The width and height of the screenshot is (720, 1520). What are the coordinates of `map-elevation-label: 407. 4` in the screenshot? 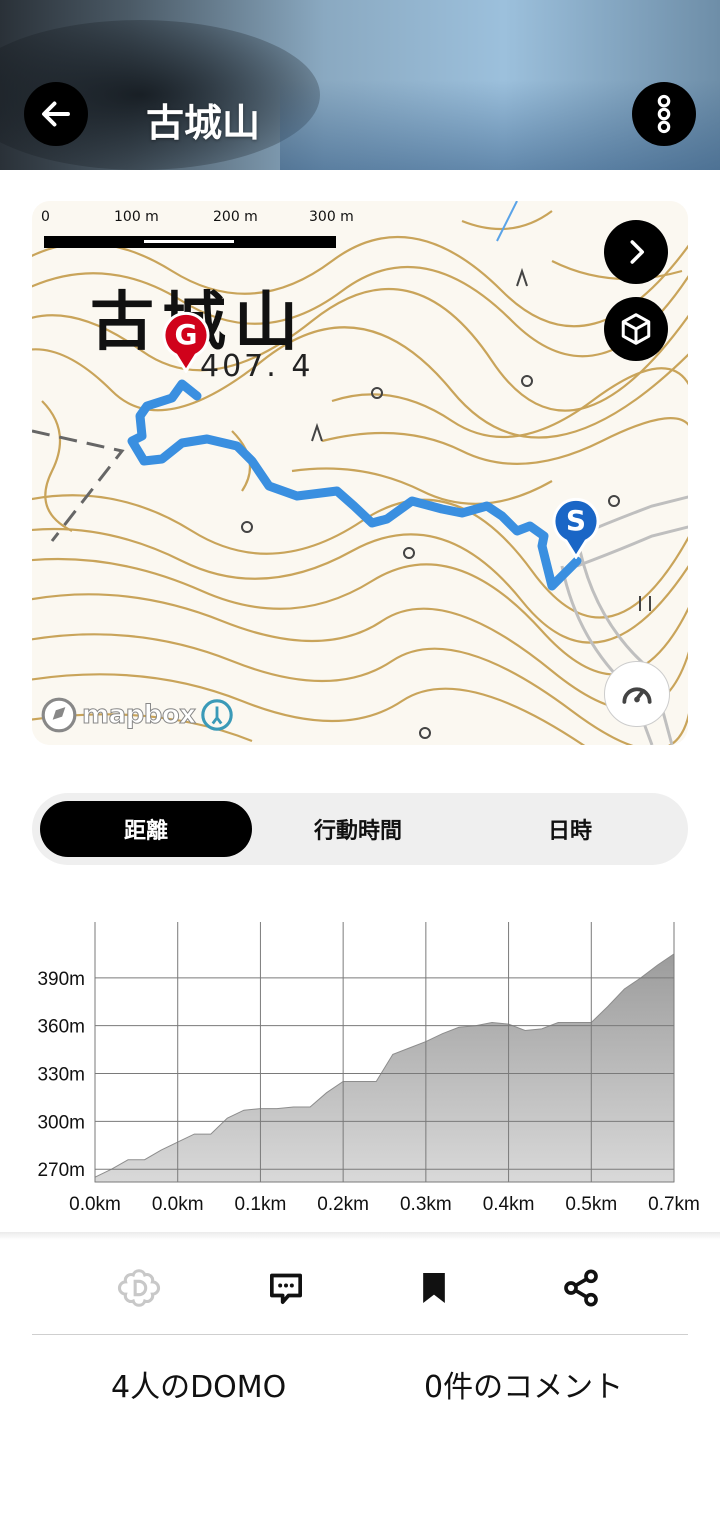 It's located at (257, 366).